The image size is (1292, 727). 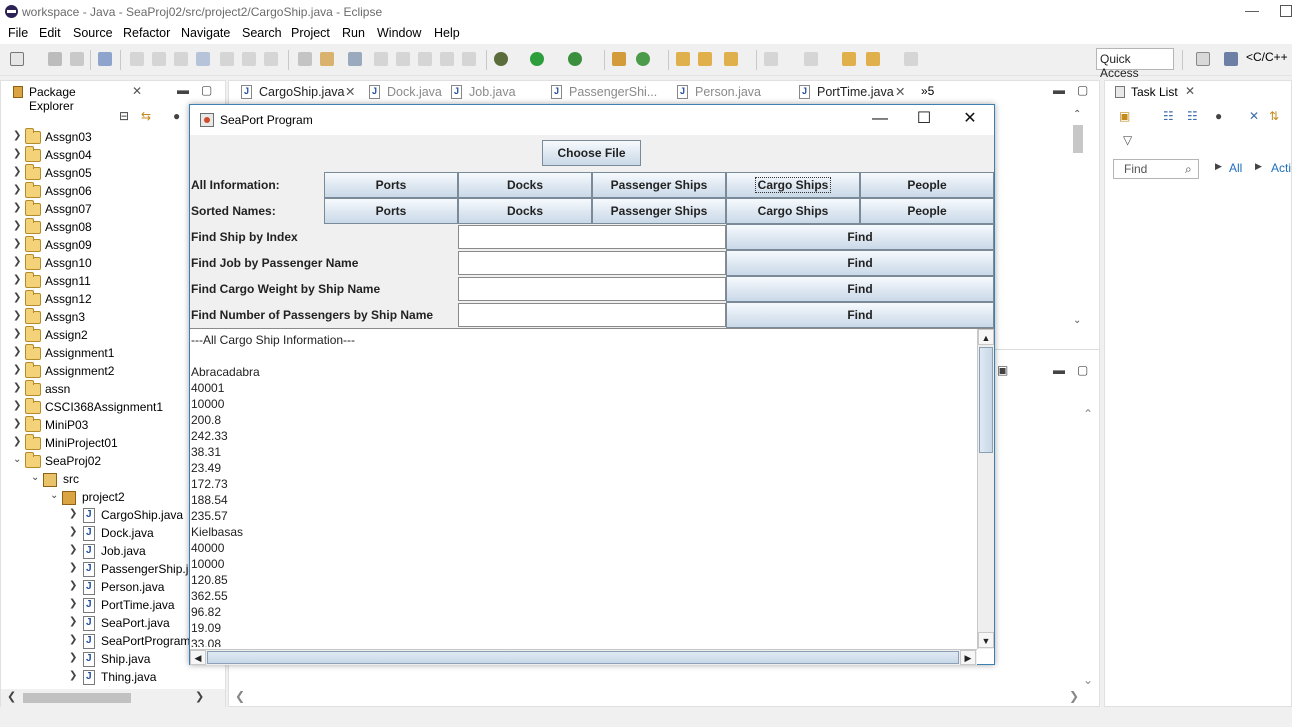 What do you see at coordinates (1274, 116) in the screenshot?
I see `synchronize-icon: ⇅` at bounding box center [1274, 116].